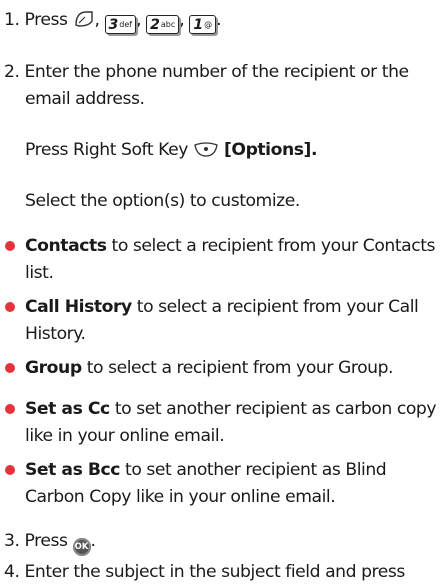 The width and height of the screenshot is (444, 587). What do you see at coordinates (36, 20) in the screenshot?
I see `step-1-text: 1. Press` at bounding box center [36, 20].